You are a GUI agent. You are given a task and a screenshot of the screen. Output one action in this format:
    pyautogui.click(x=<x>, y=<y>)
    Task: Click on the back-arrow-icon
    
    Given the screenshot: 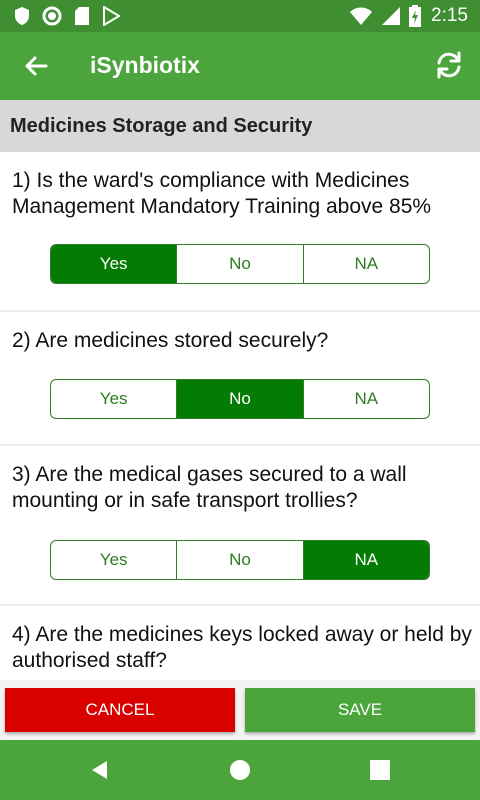 What is the action you would take?
    pyautogui.click(x=36, y=66)
    